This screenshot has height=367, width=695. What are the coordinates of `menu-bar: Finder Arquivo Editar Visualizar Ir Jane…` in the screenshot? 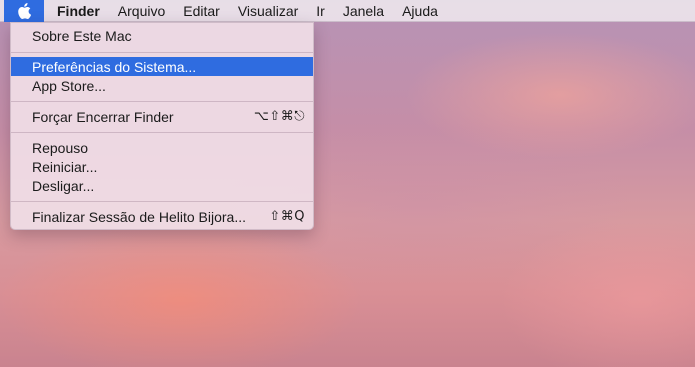 It's located at (347, 11).